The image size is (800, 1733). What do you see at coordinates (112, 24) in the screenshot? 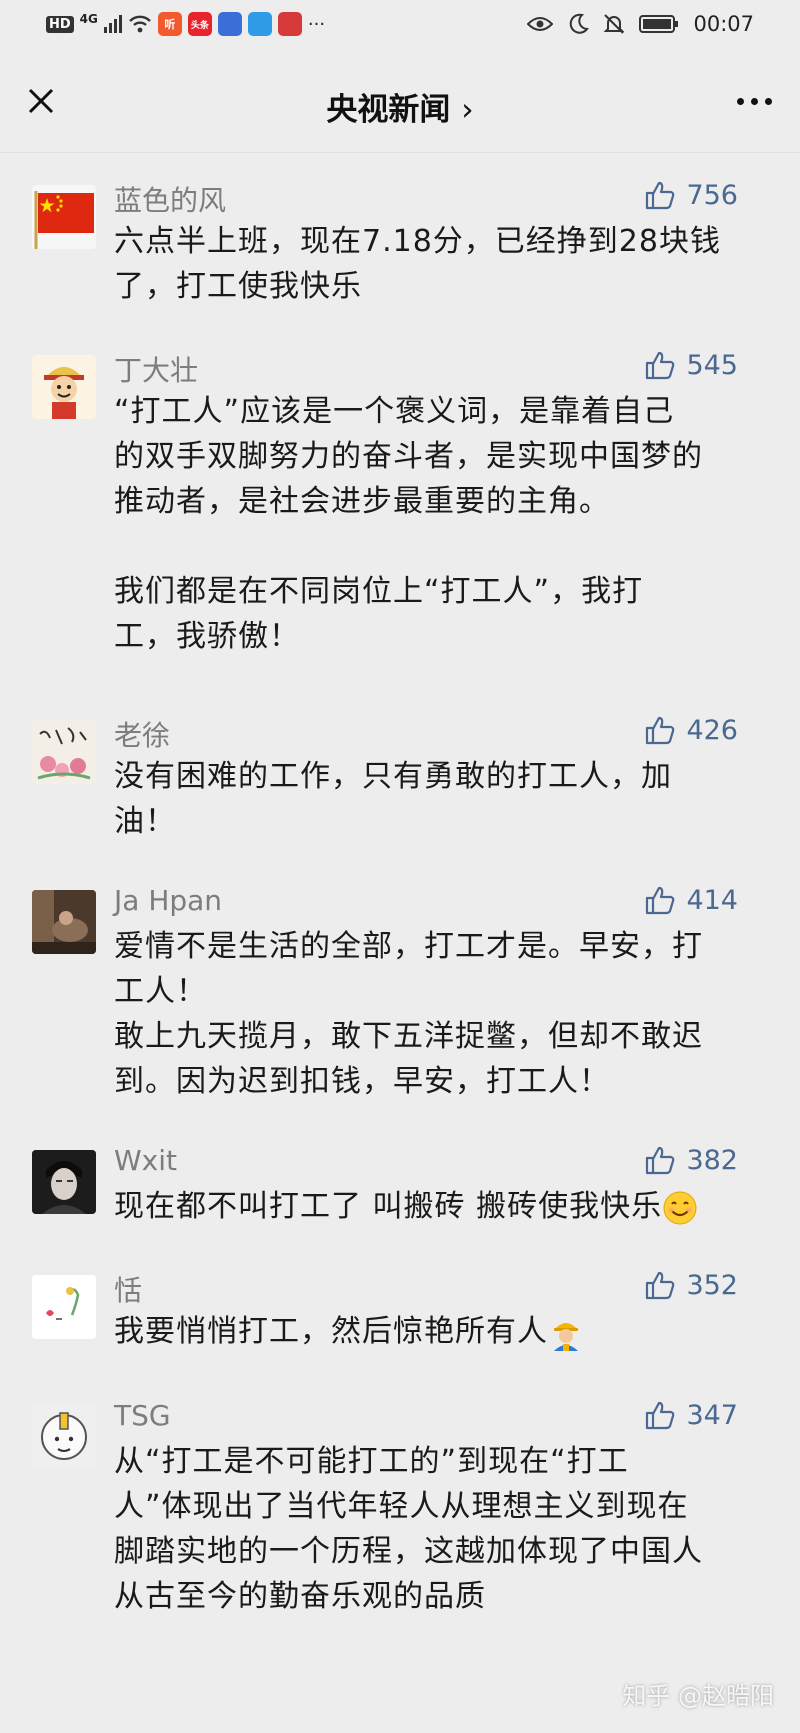
I see `signal-icon` at bounding box center [112, 24].